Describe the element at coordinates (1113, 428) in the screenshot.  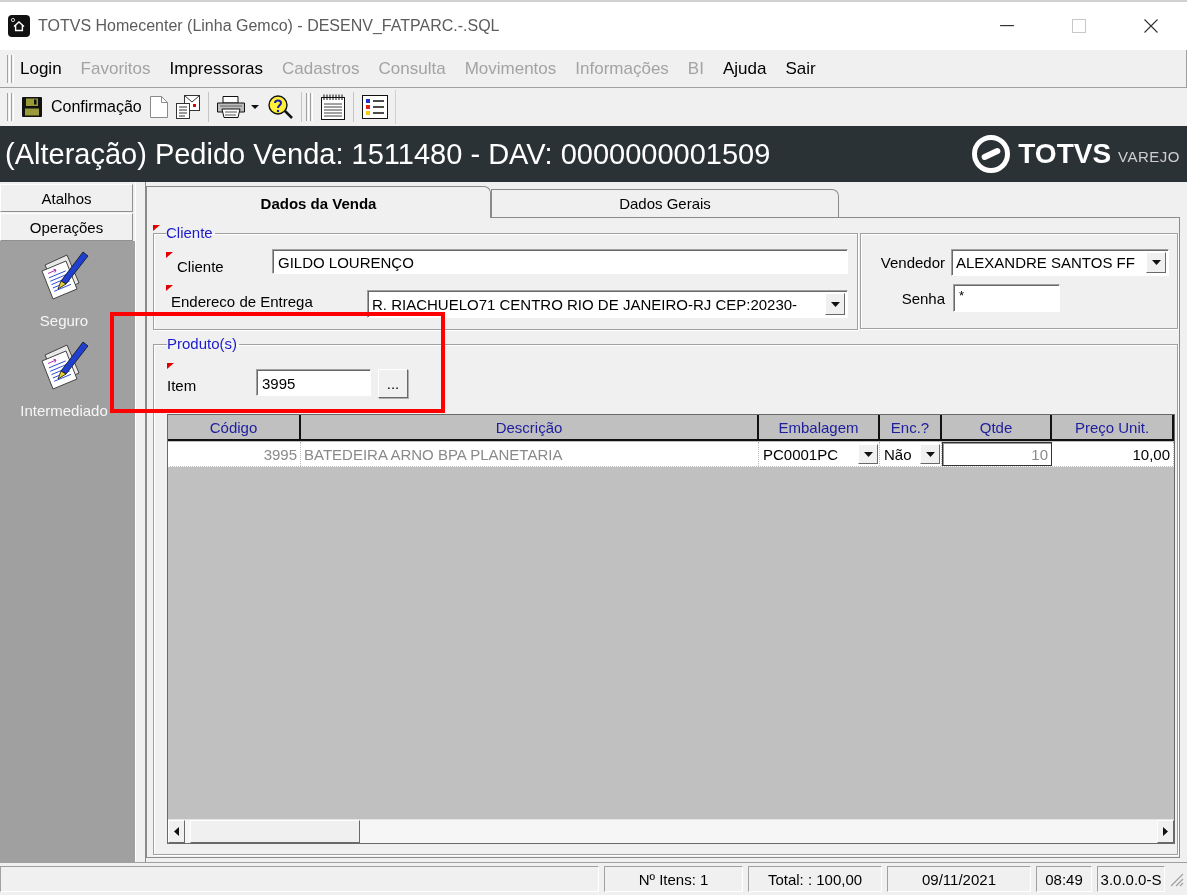
I see `column-header: Preço Unit.` at that location.